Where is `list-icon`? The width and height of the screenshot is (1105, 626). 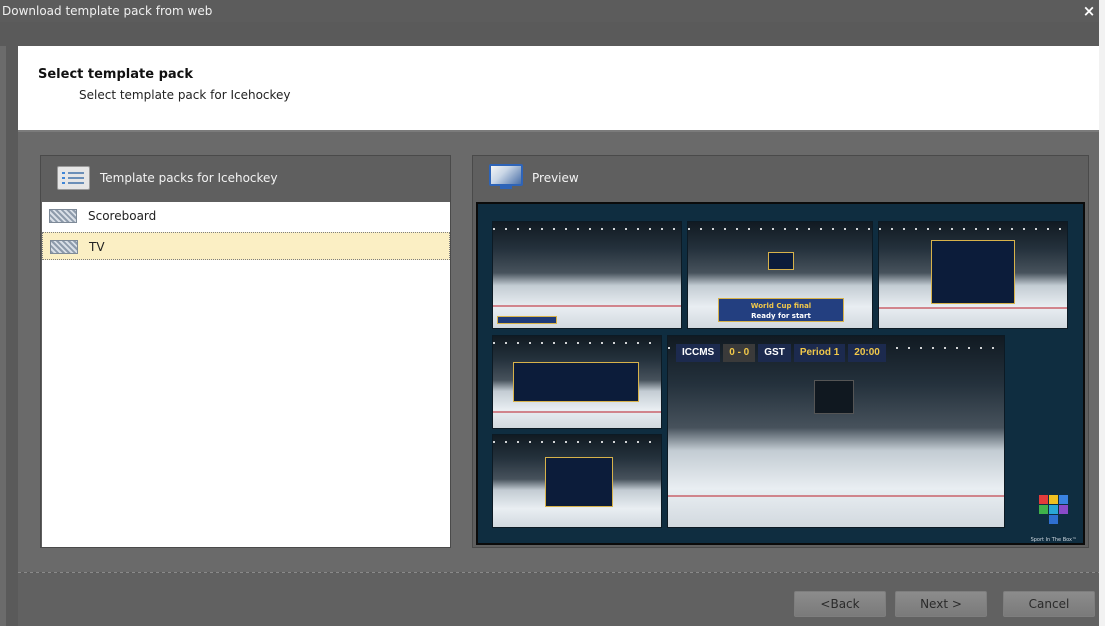
list-icon is located at coordinates (73, 178).